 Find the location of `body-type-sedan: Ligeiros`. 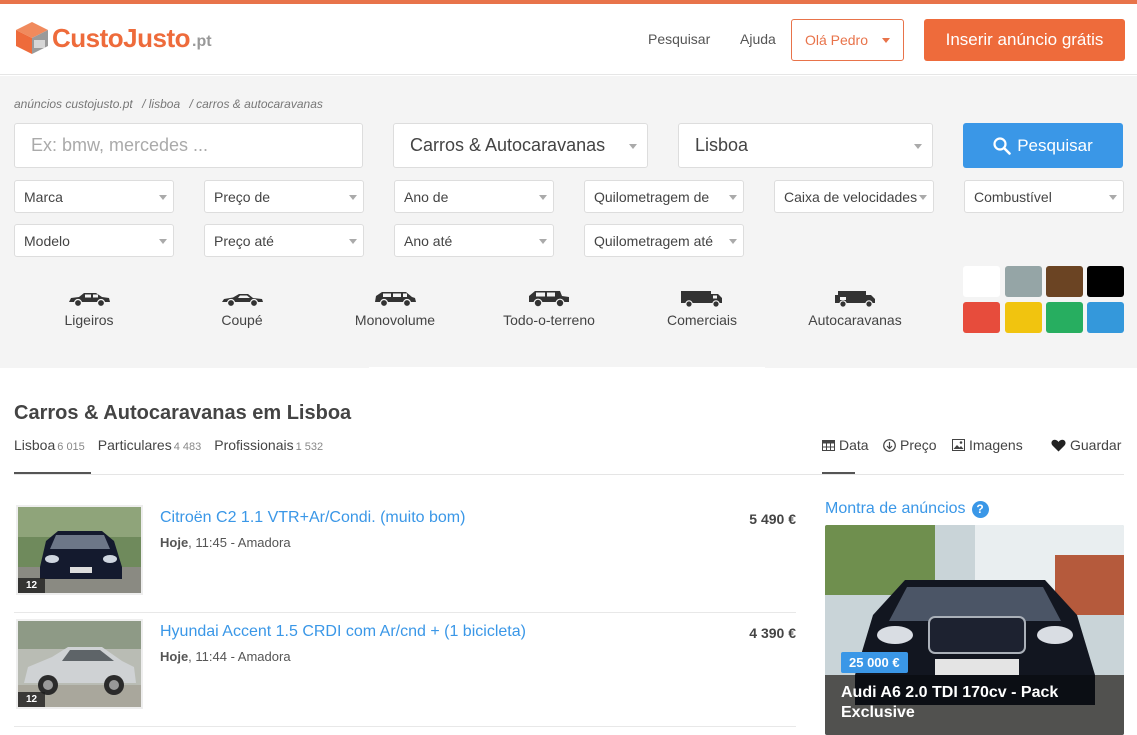

body-type-sedan: Ligeiros is located at coordinates (89, 309).